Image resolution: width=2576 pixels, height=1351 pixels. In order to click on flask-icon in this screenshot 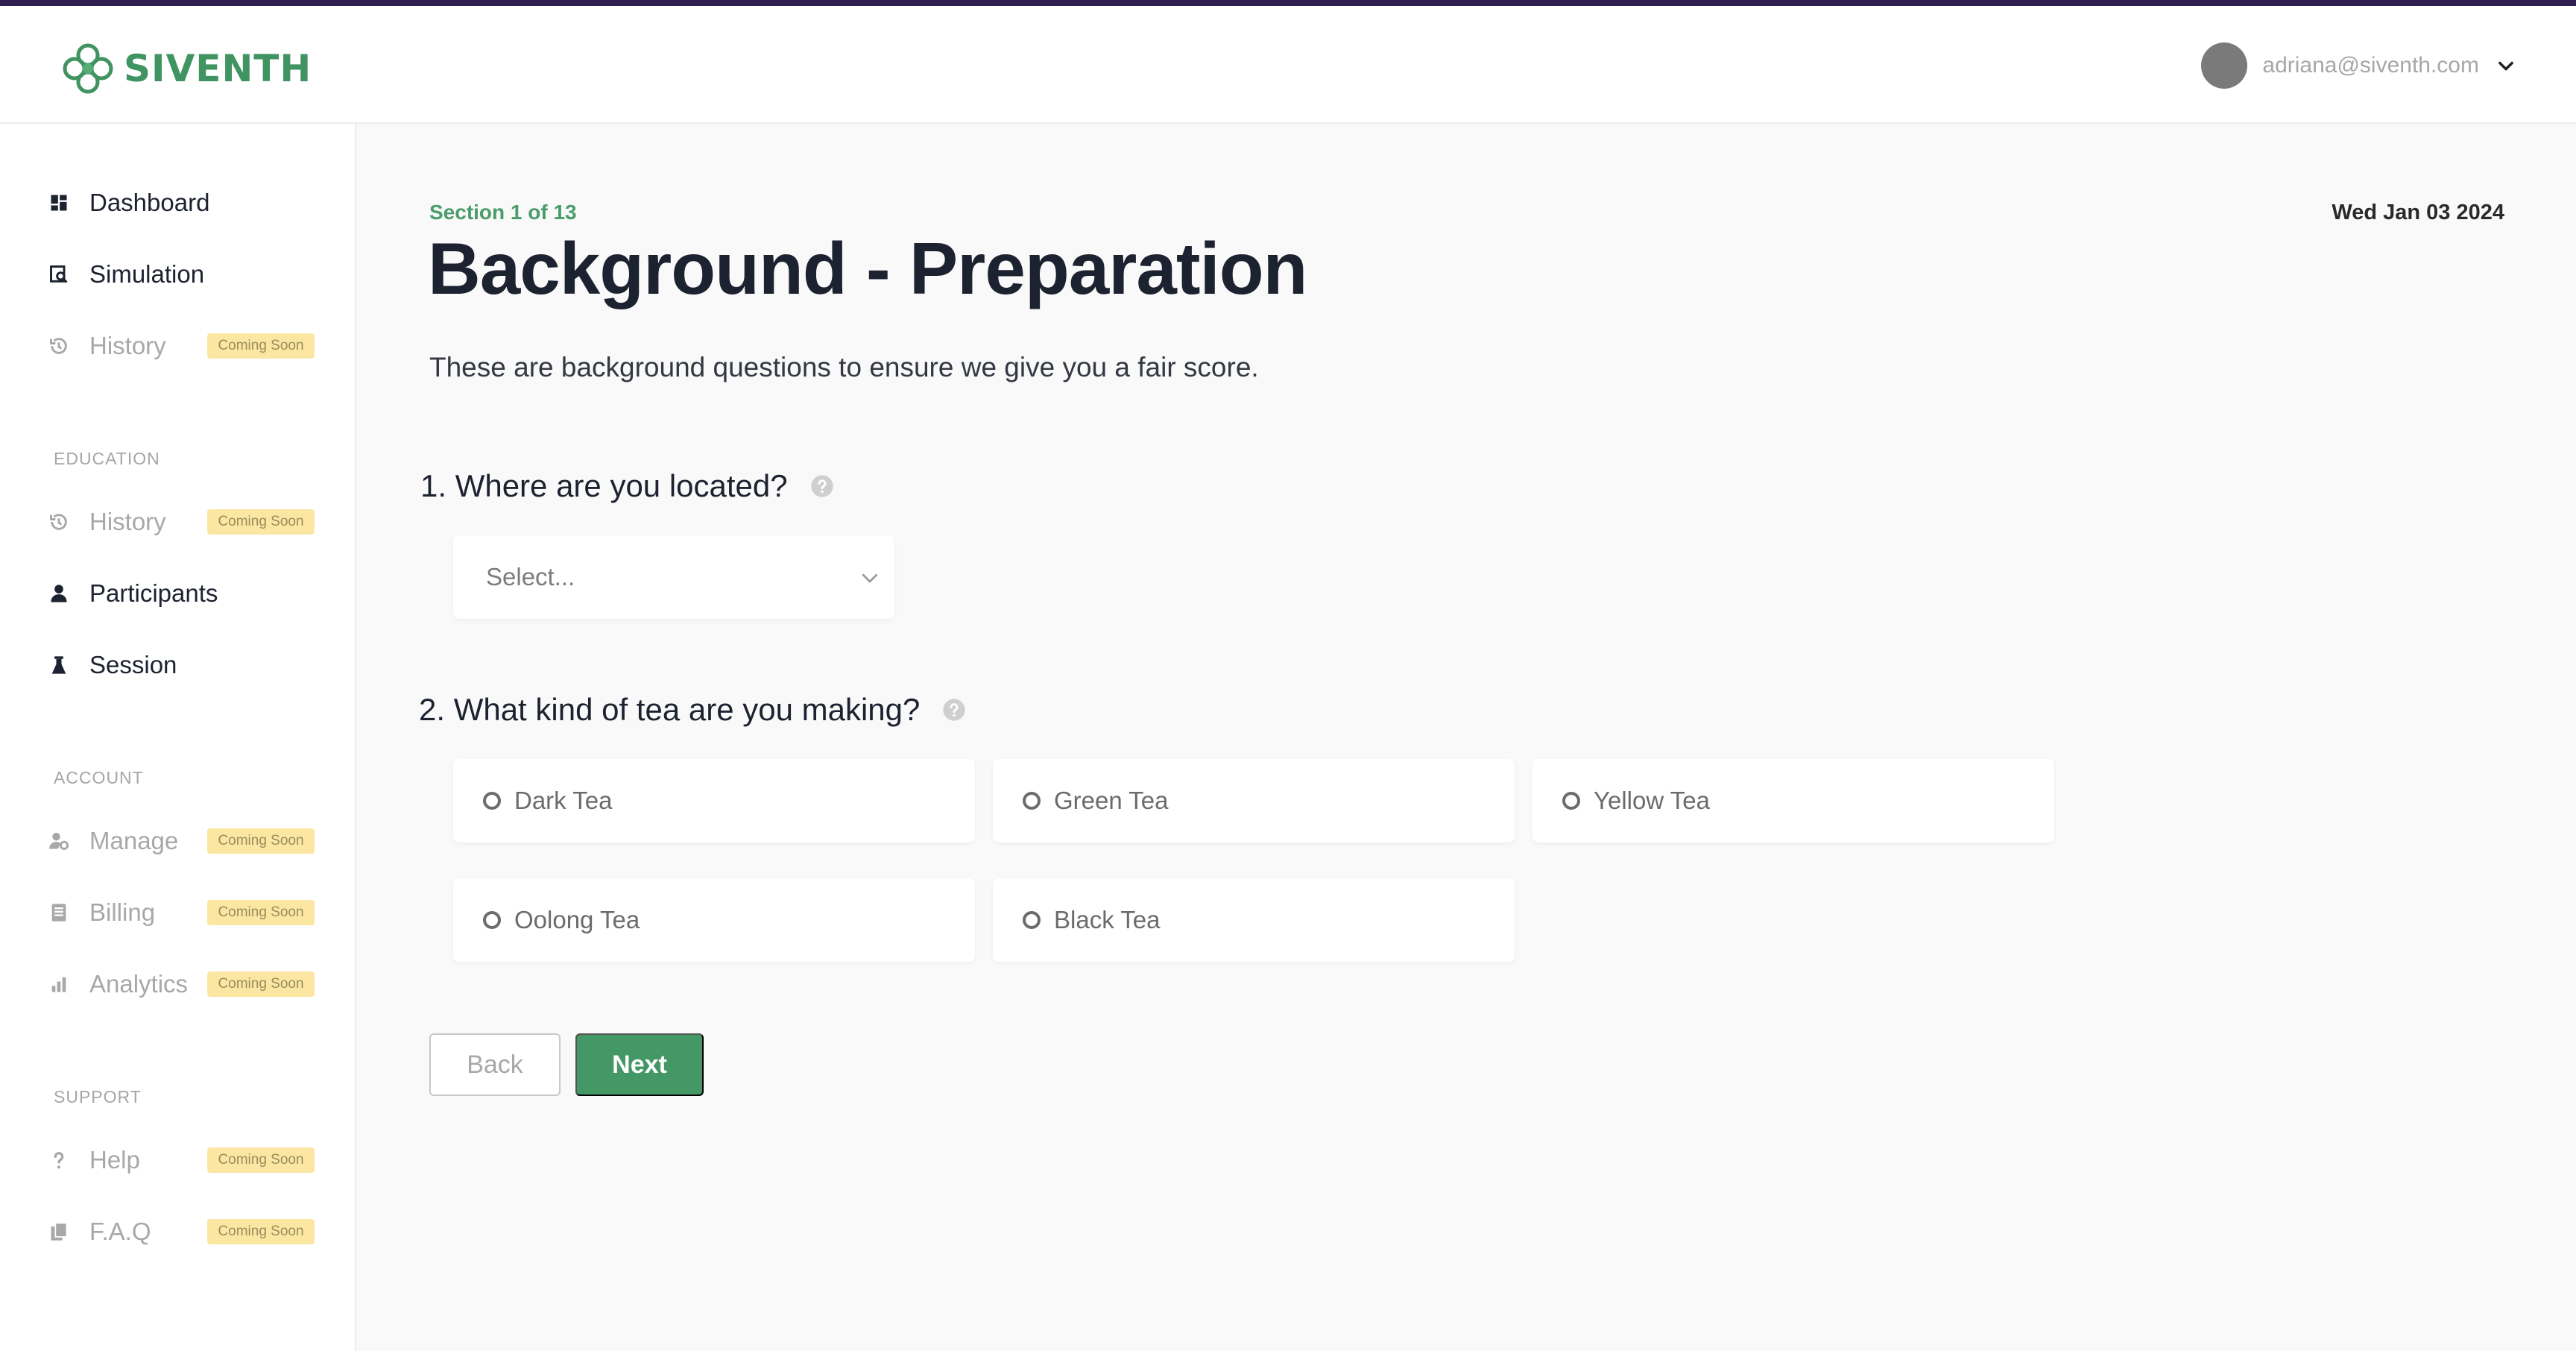, I will do `click(59, 665)`.